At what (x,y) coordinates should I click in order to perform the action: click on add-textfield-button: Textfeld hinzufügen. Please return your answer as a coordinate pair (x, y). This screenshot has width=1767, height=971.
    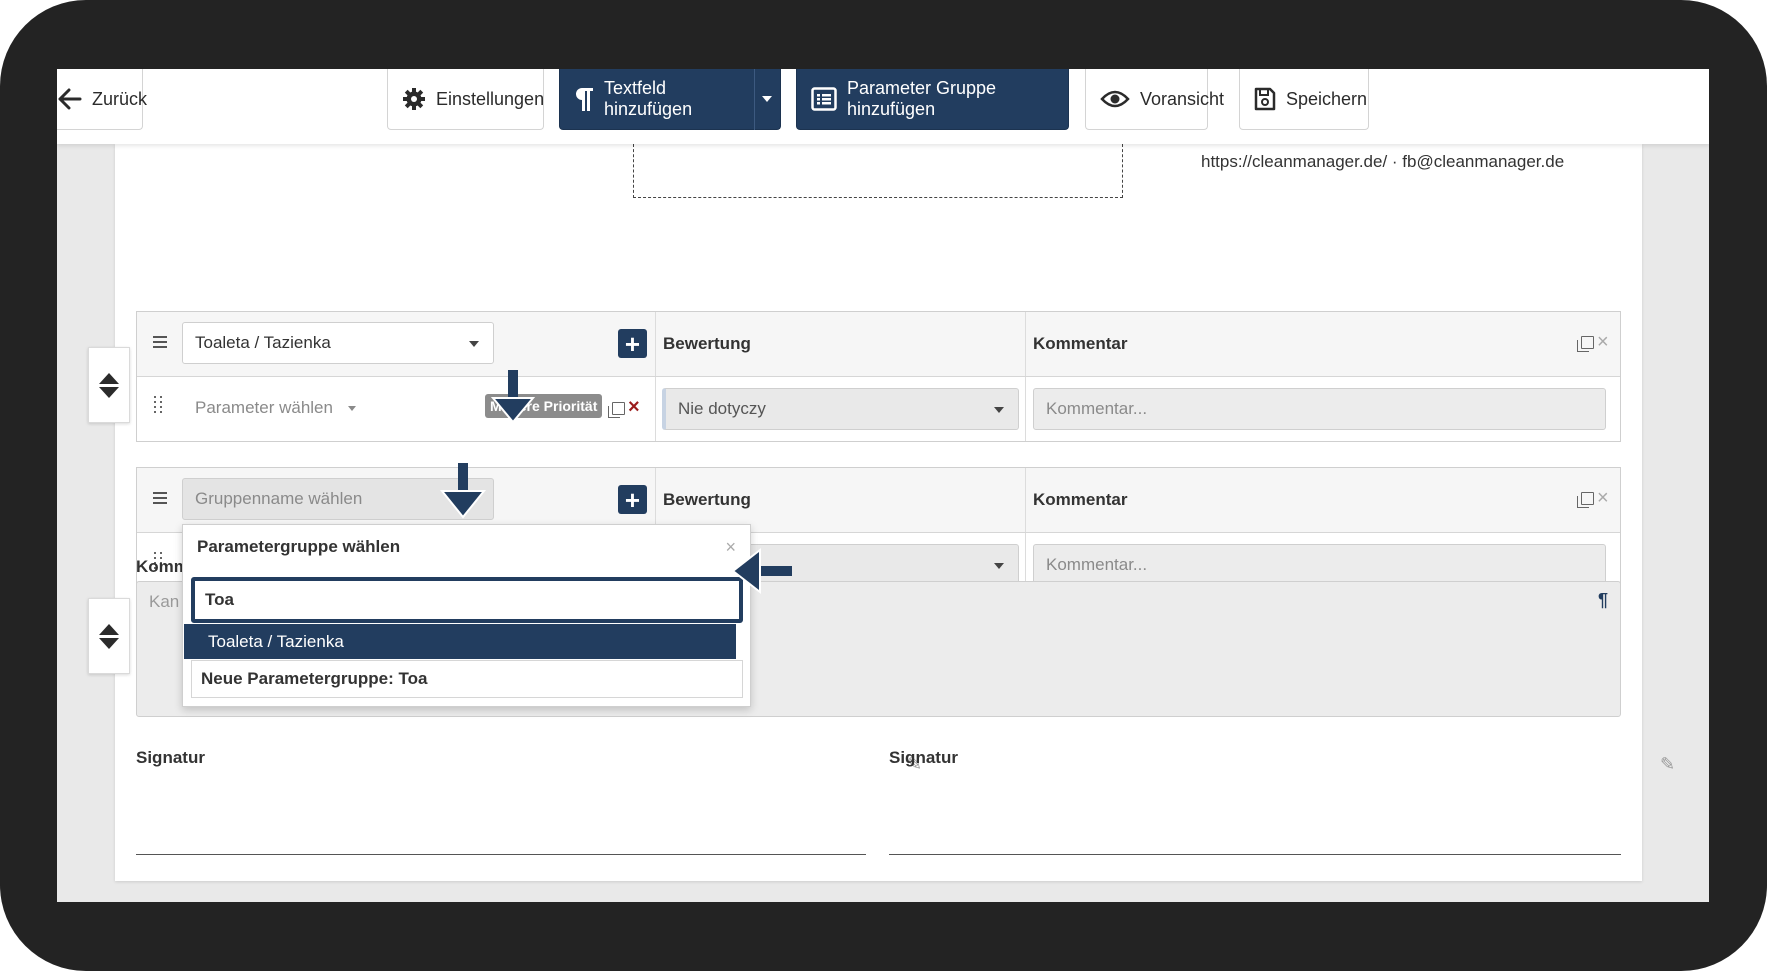
    Looking at the image, I should click on (670, 99).